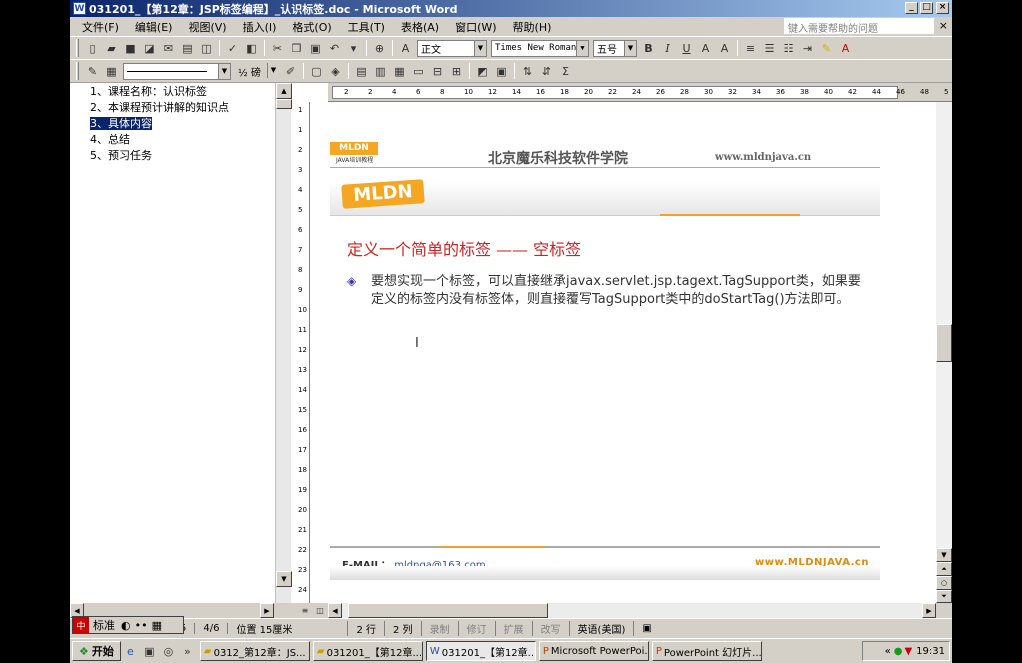 This screenshot has height=663, width=1022. Describe the element at coordinates (501, 71) in the screenshot. I see `autofit-icon: ▣` at that location.